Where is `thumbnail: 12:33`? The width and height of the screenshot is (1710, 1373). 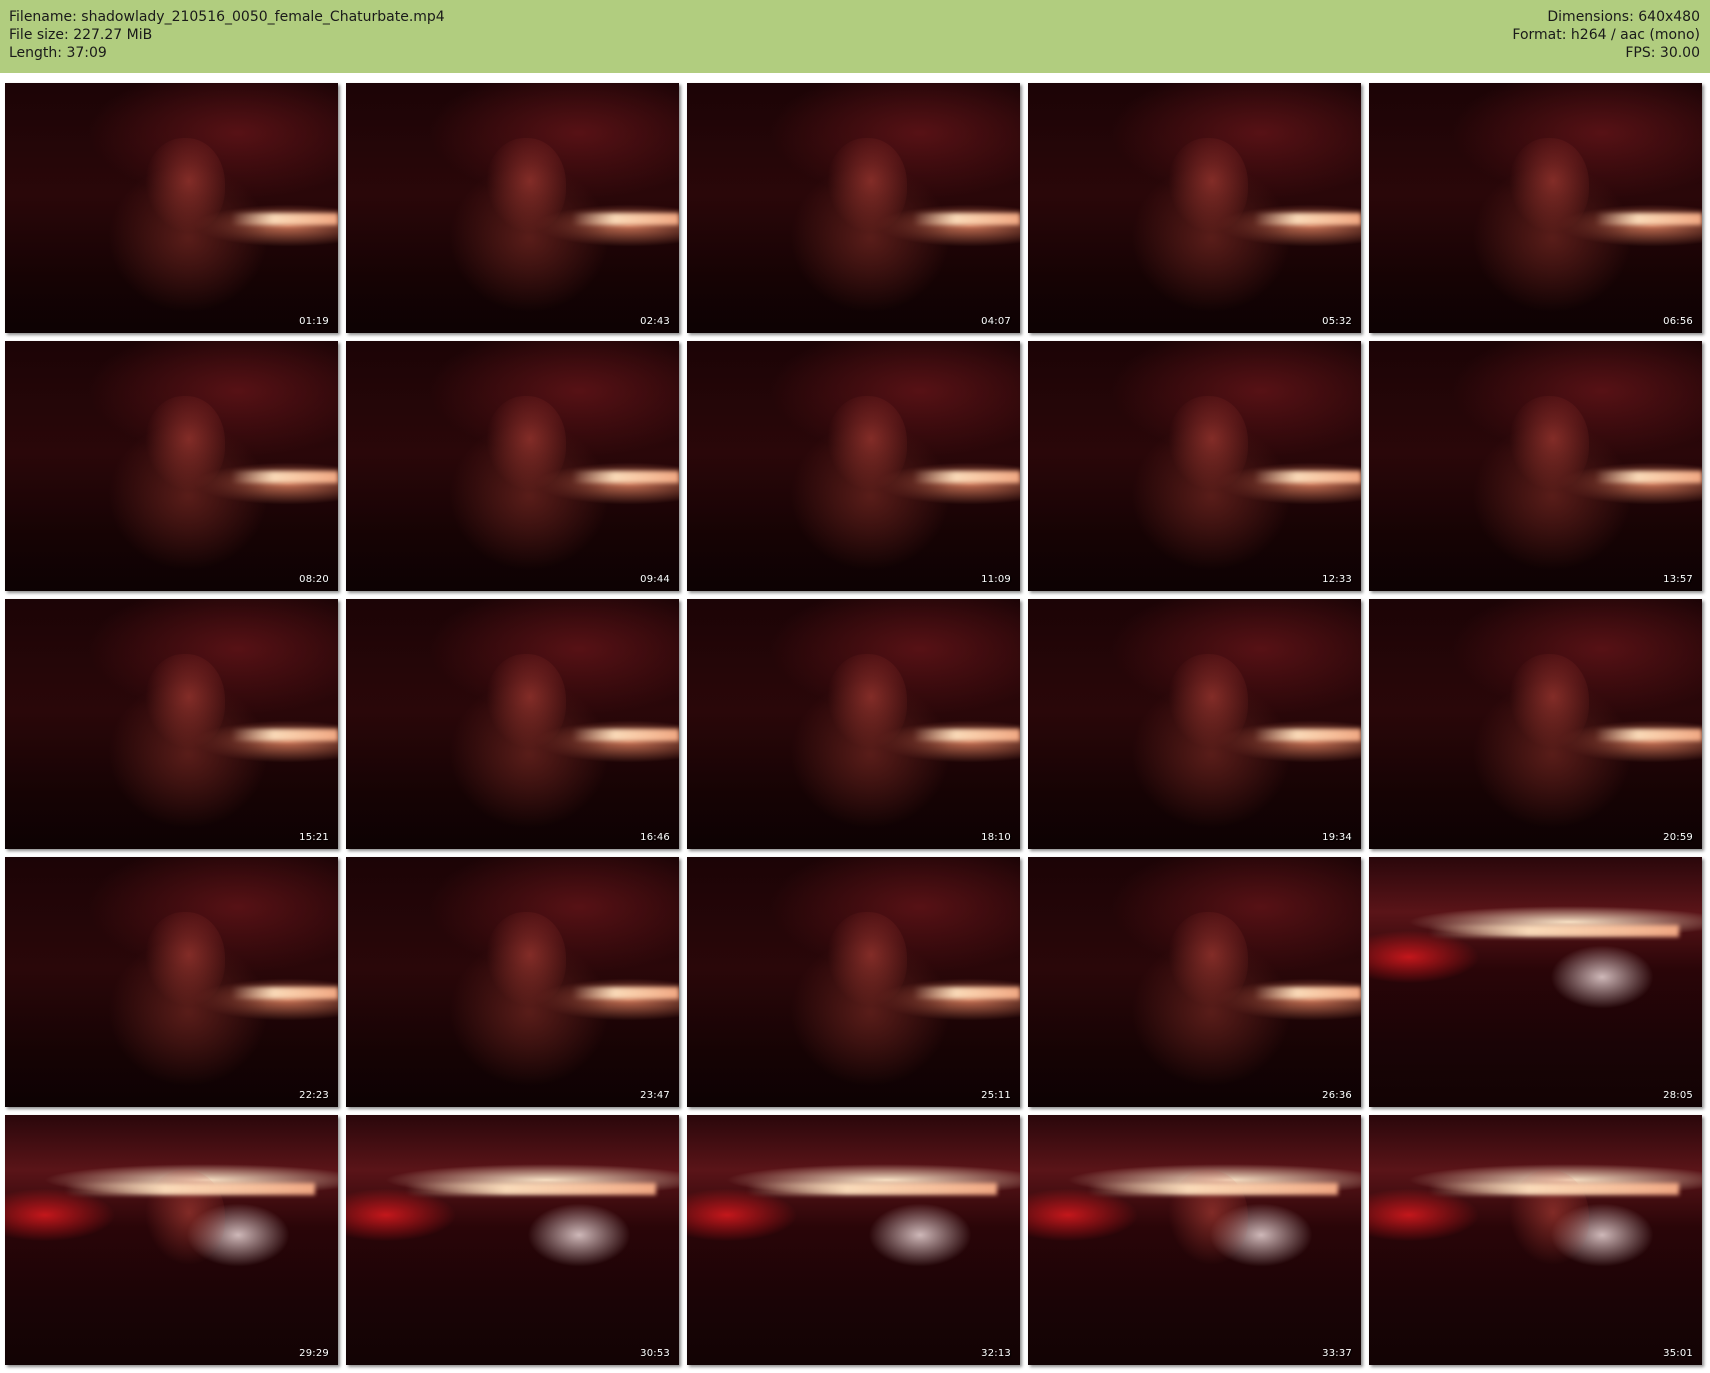
thumbnail: 12:33 is located at coordinates (1194, 466).